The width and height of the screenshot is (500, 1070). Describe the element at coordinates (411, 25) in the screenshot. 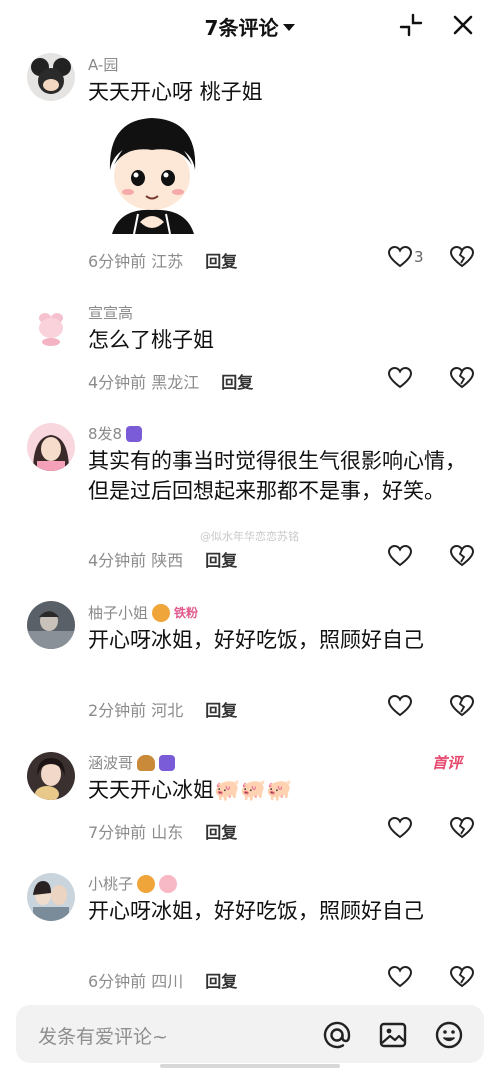

I see `collapse-icon` at that location.